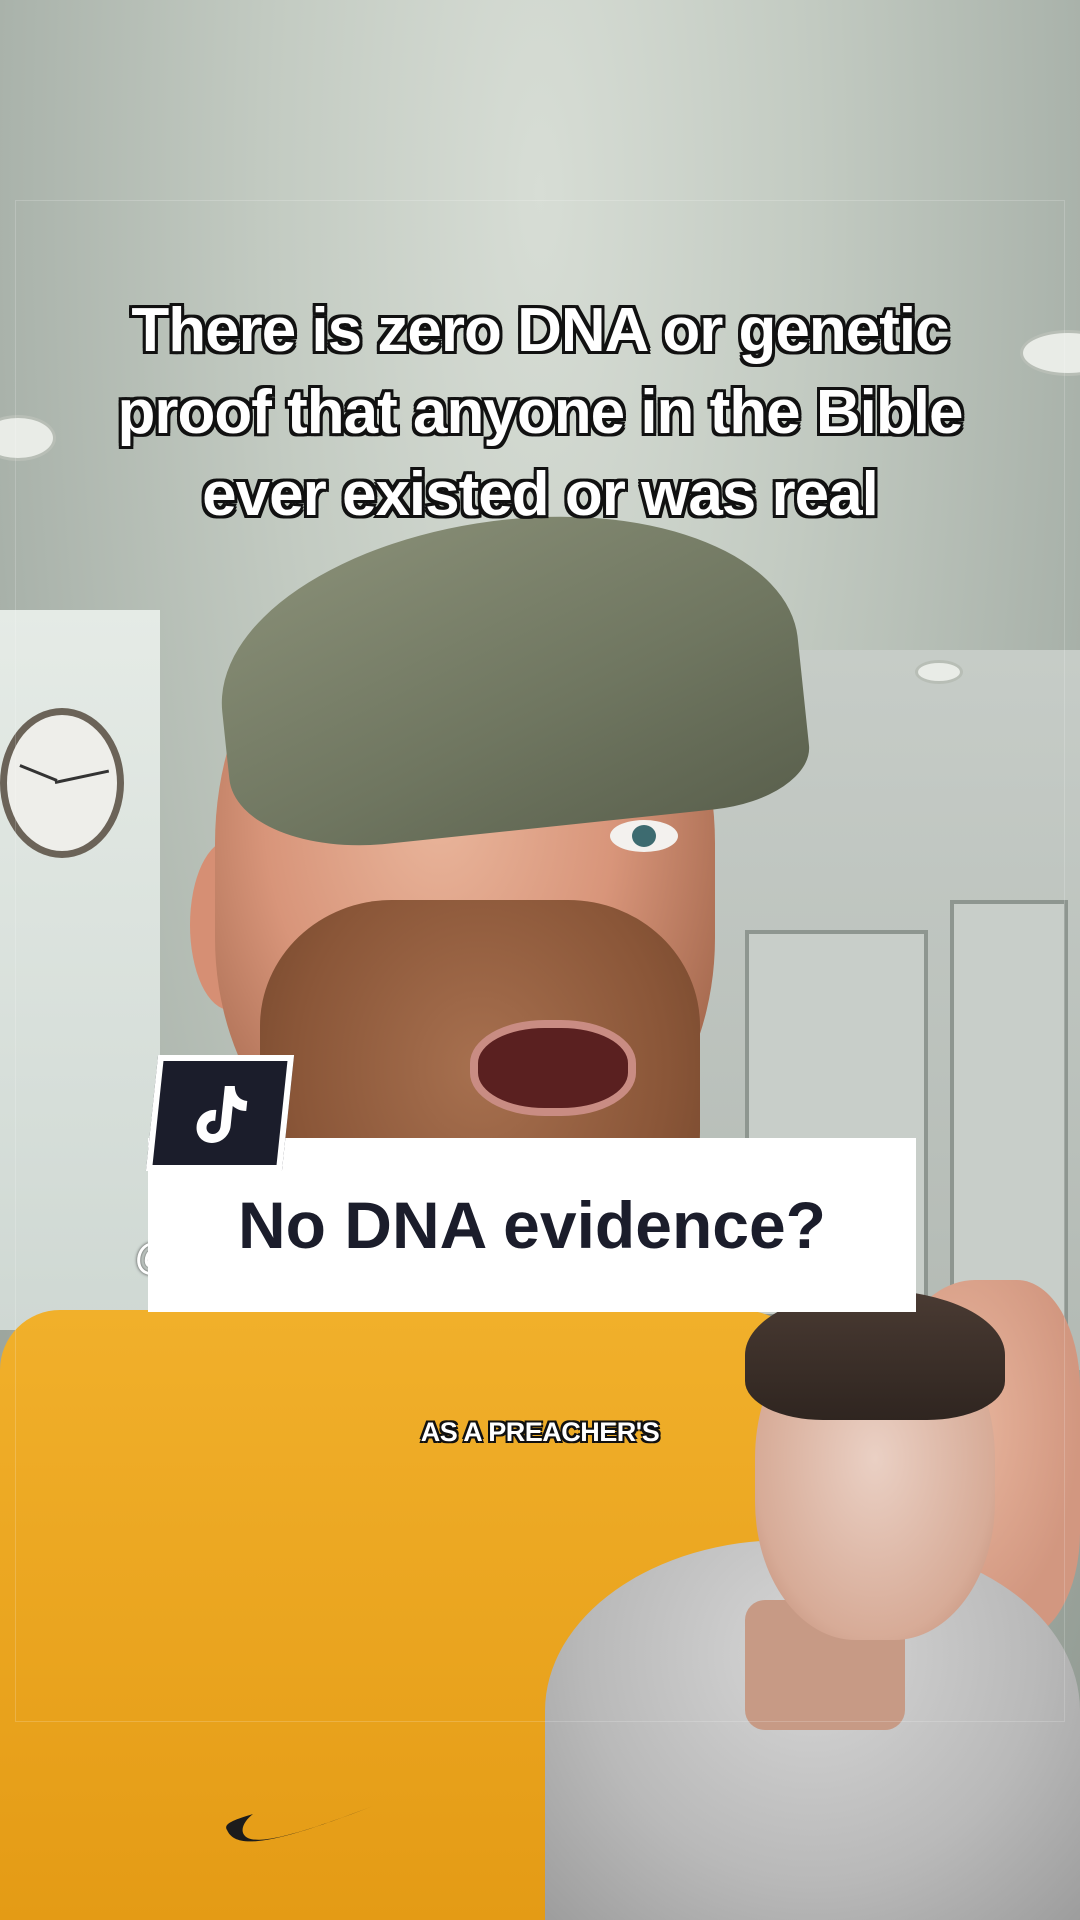 This screenshot has height=1920, width=1080. I want to click on caption-line: ever existed or was real, so click(540, 494).